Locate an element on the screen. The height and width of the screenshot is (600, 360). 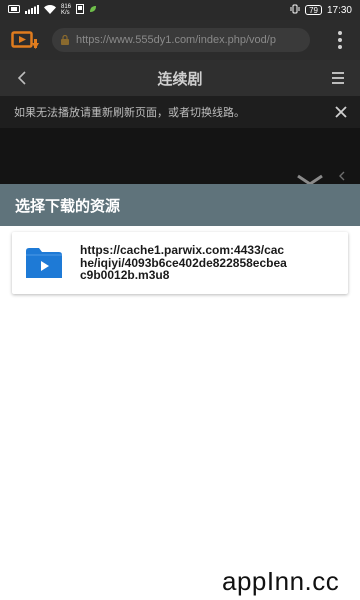
playback-notice: 如果无法播放请重新刷新页面，或者切换线路。 is located at coordinates (180, 112).